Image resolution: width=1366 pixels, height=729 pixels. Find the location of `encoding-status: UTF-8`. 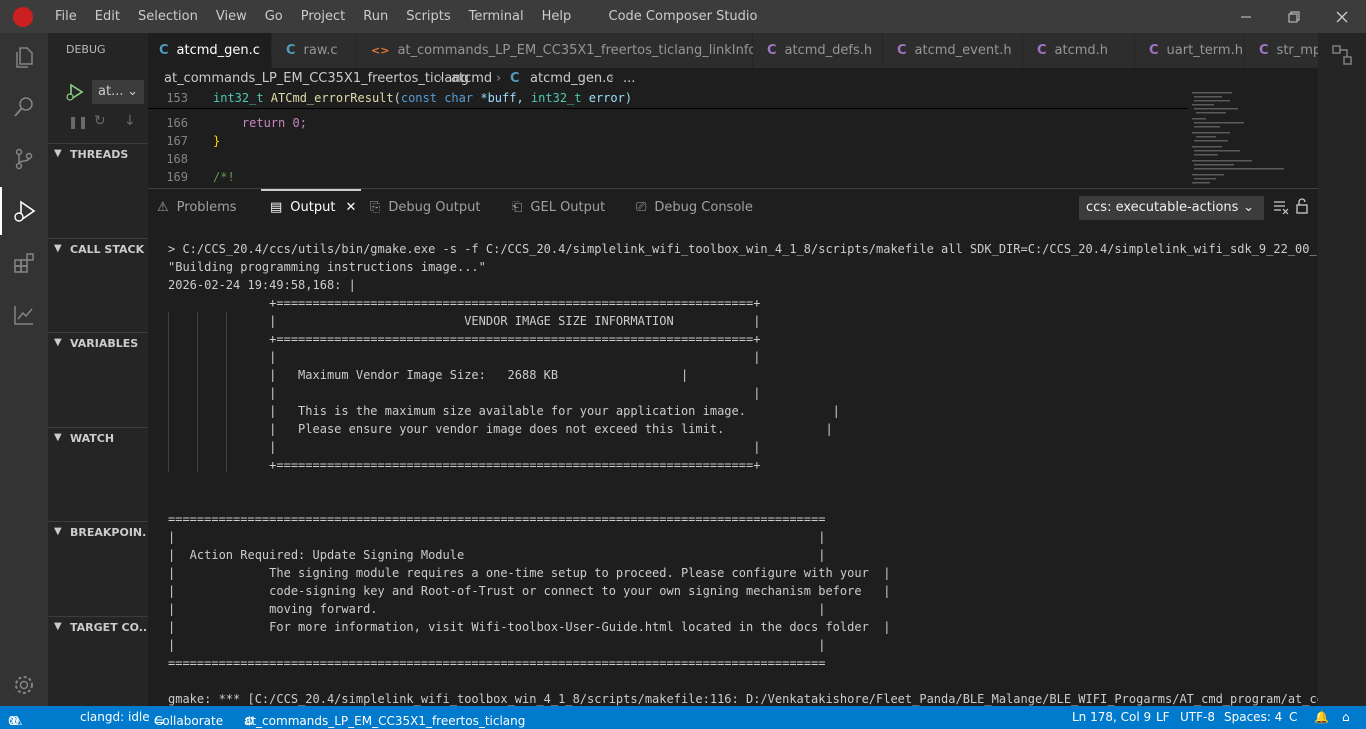

encoding-status: UTF-8 is located at coordinates (1197, 717).